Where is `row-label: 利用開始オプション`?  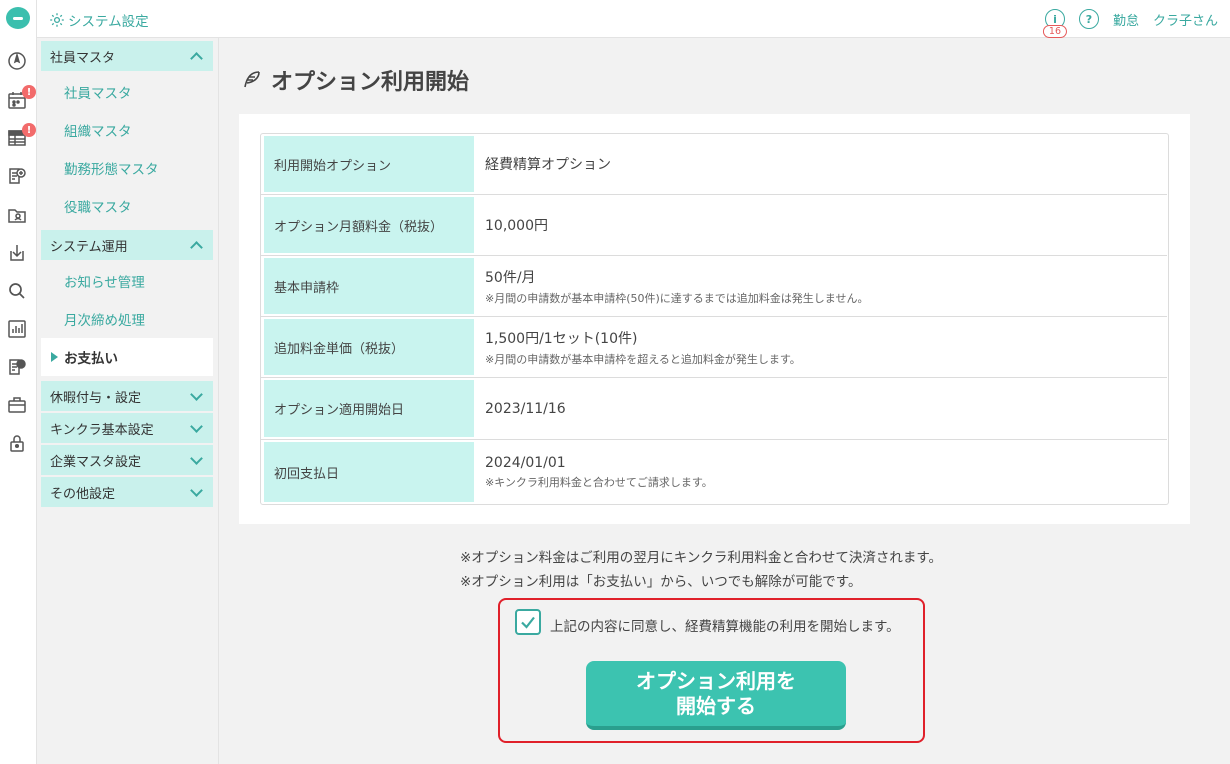 row-label: 利用開始オプション is located at coordinates (369, 164).